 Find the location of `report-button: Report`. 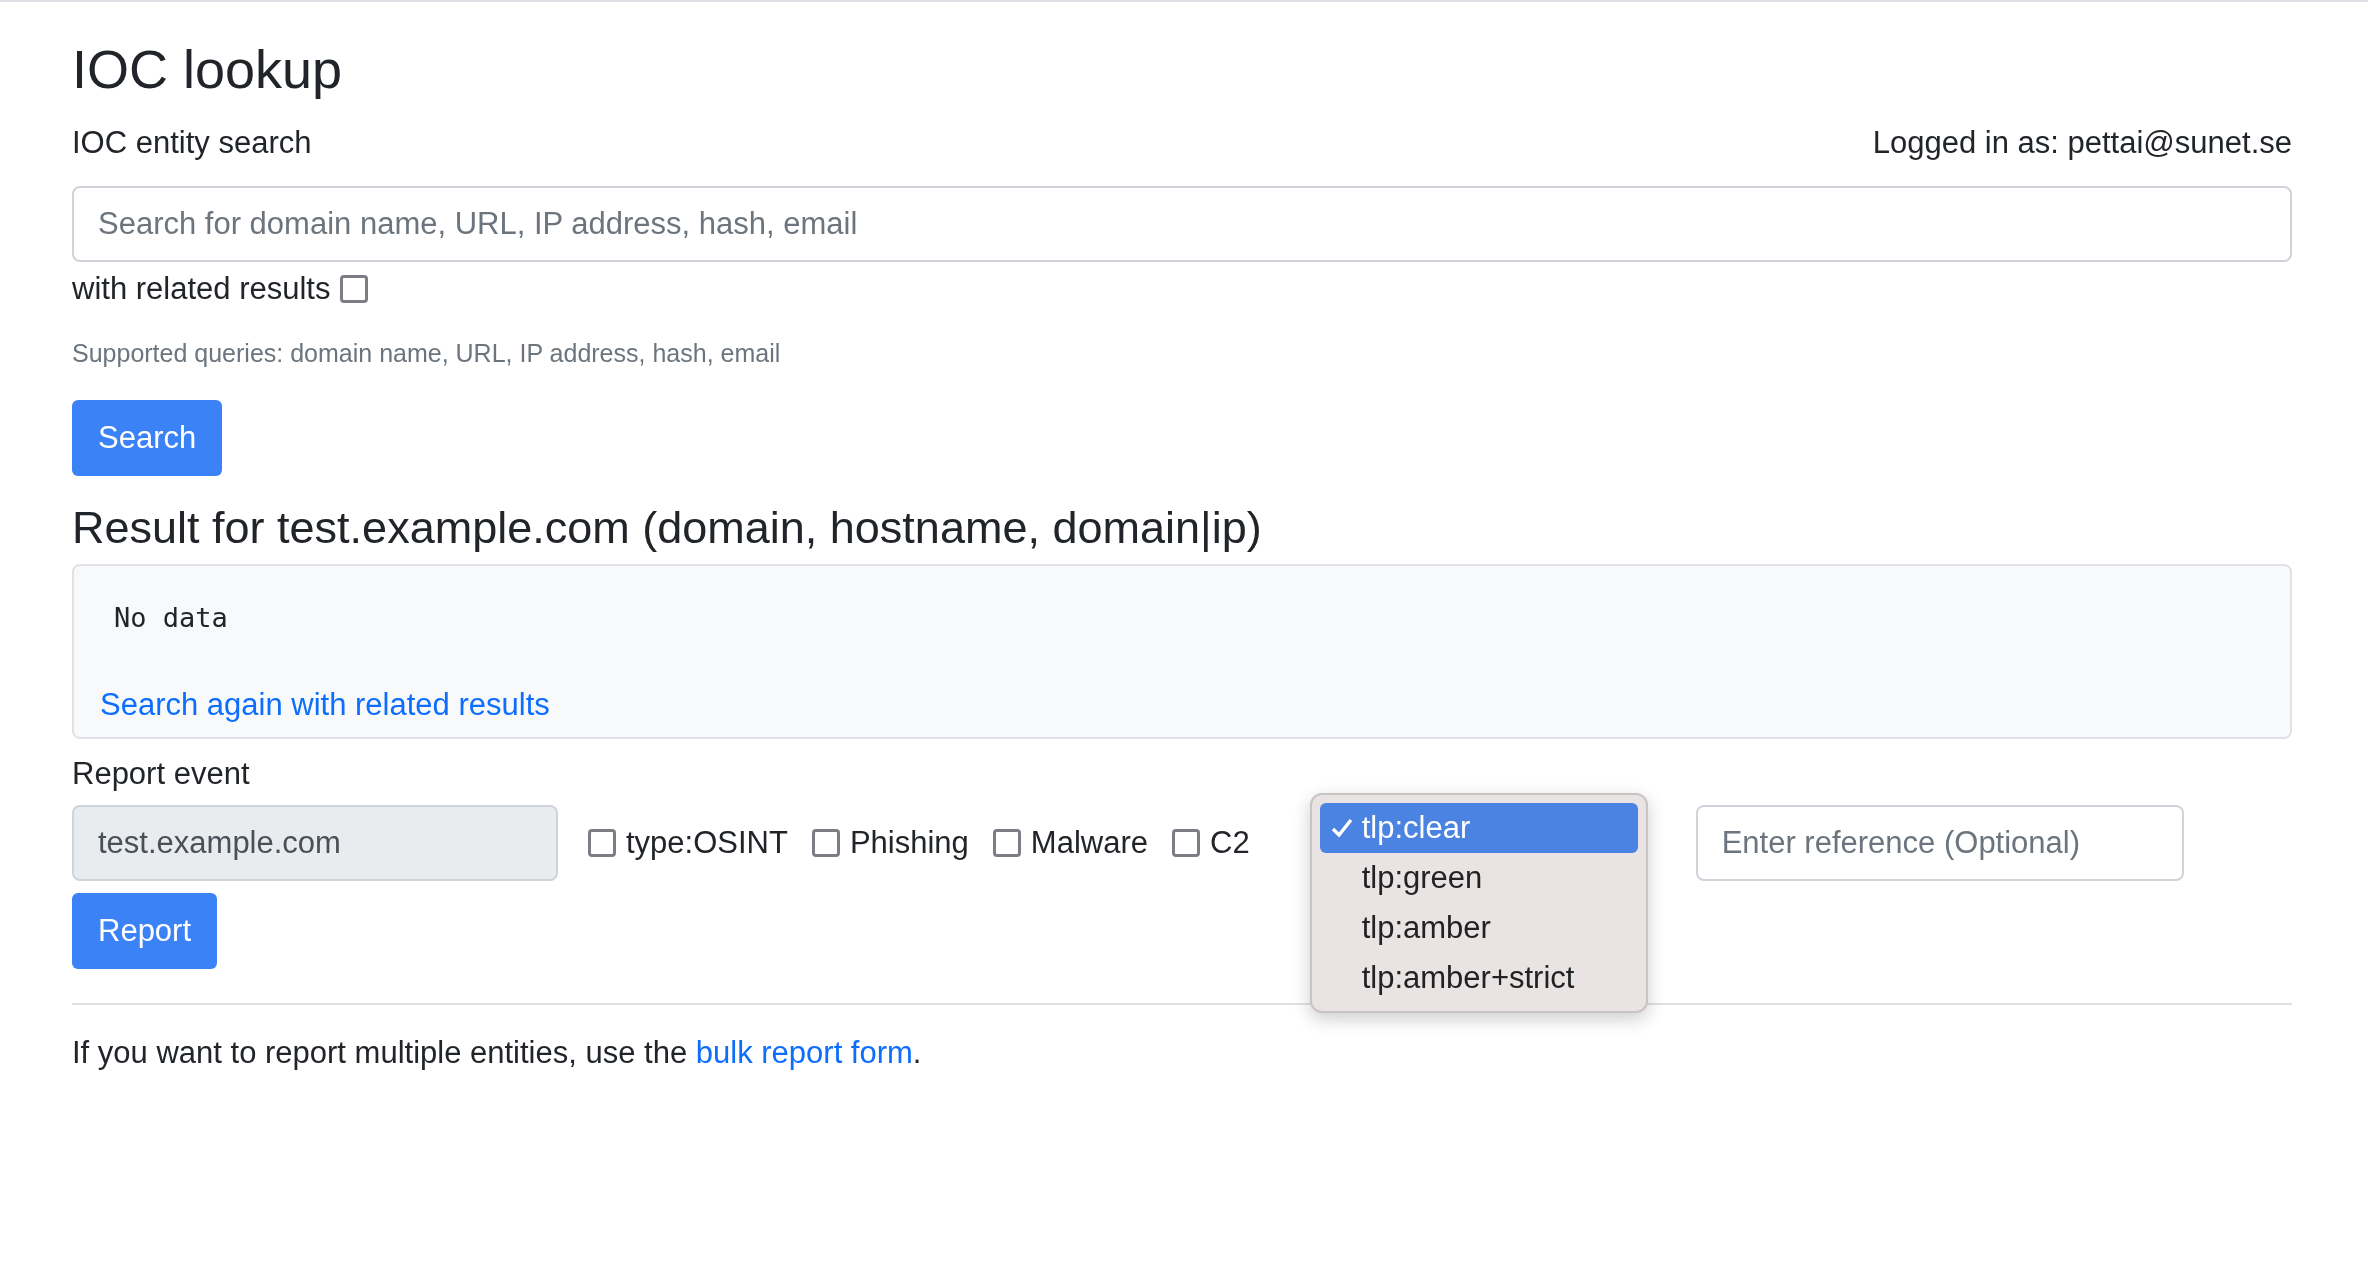

report-button: Report is located at coordinates (145, 931).